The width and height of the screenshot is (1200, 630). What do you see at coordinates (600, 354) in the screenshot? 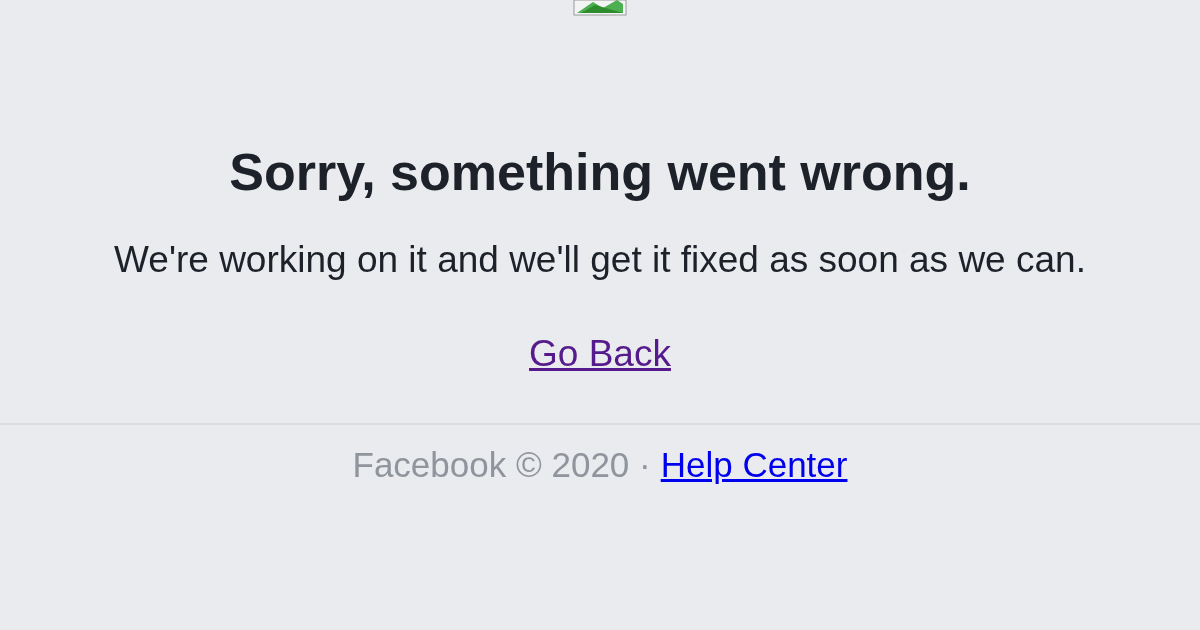
I see `go-back-link: Go Back` at bounding box center [600, 354].